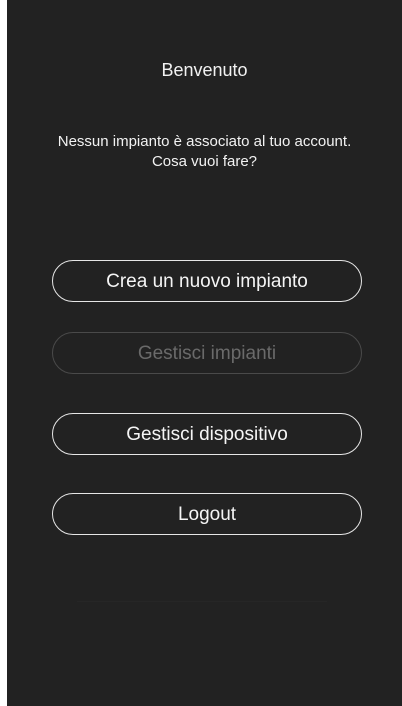 The width and height of the screenshot is (402, 706). Describe the element at coordinates (207, 281) in the screenshot. I see `create-plant-button: Crea un nuovo impianto` at that location.